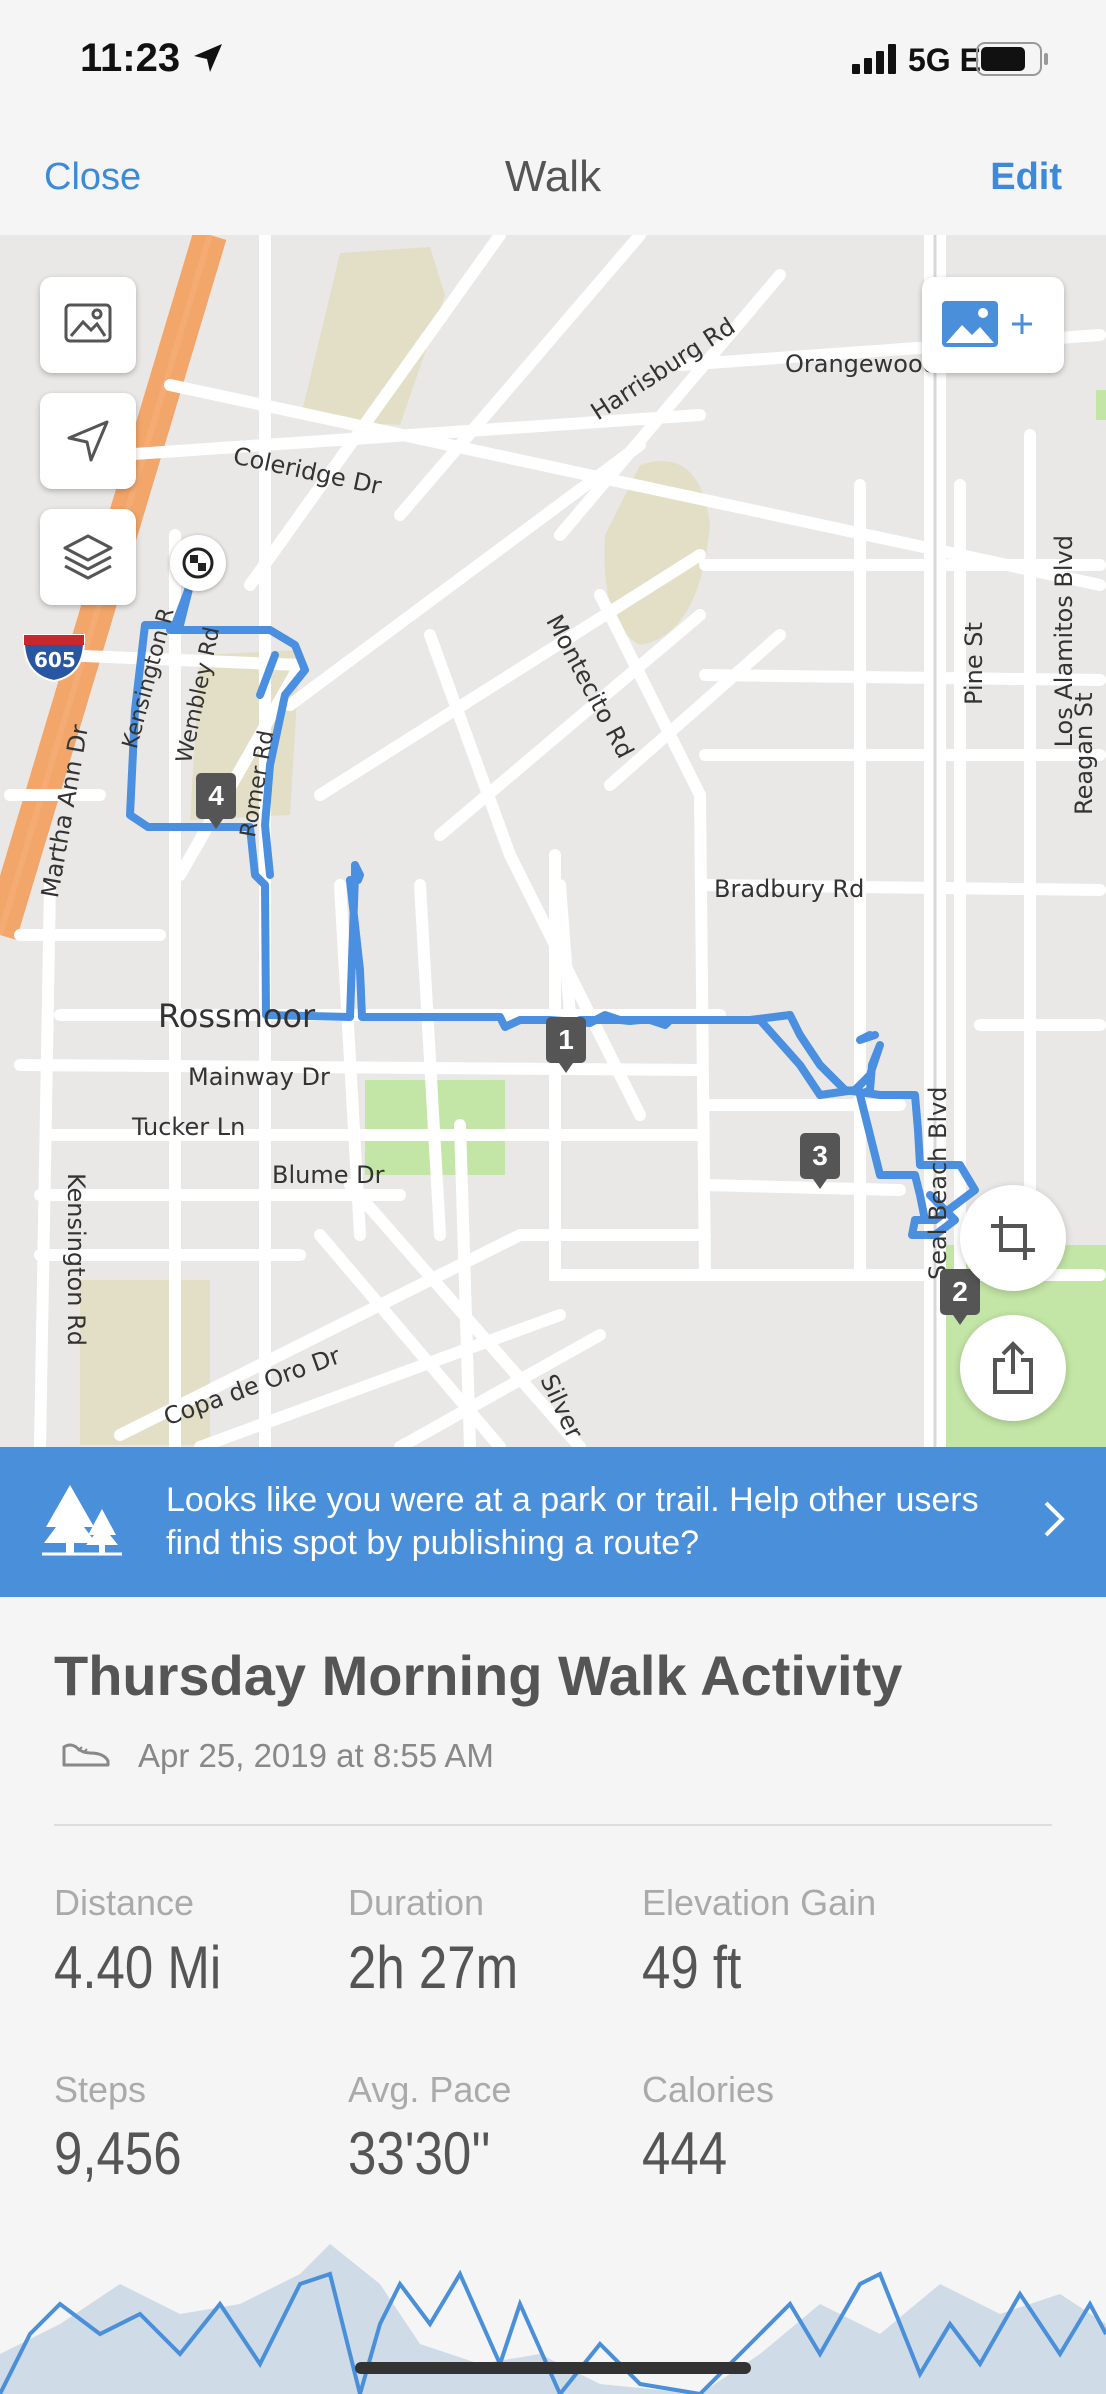 This screenshot has width=1106, height=2394. What do you see at coordinates (208, 58) in the screenshot?
I see `location-arrow-icon` at bounding box center [208, 58].